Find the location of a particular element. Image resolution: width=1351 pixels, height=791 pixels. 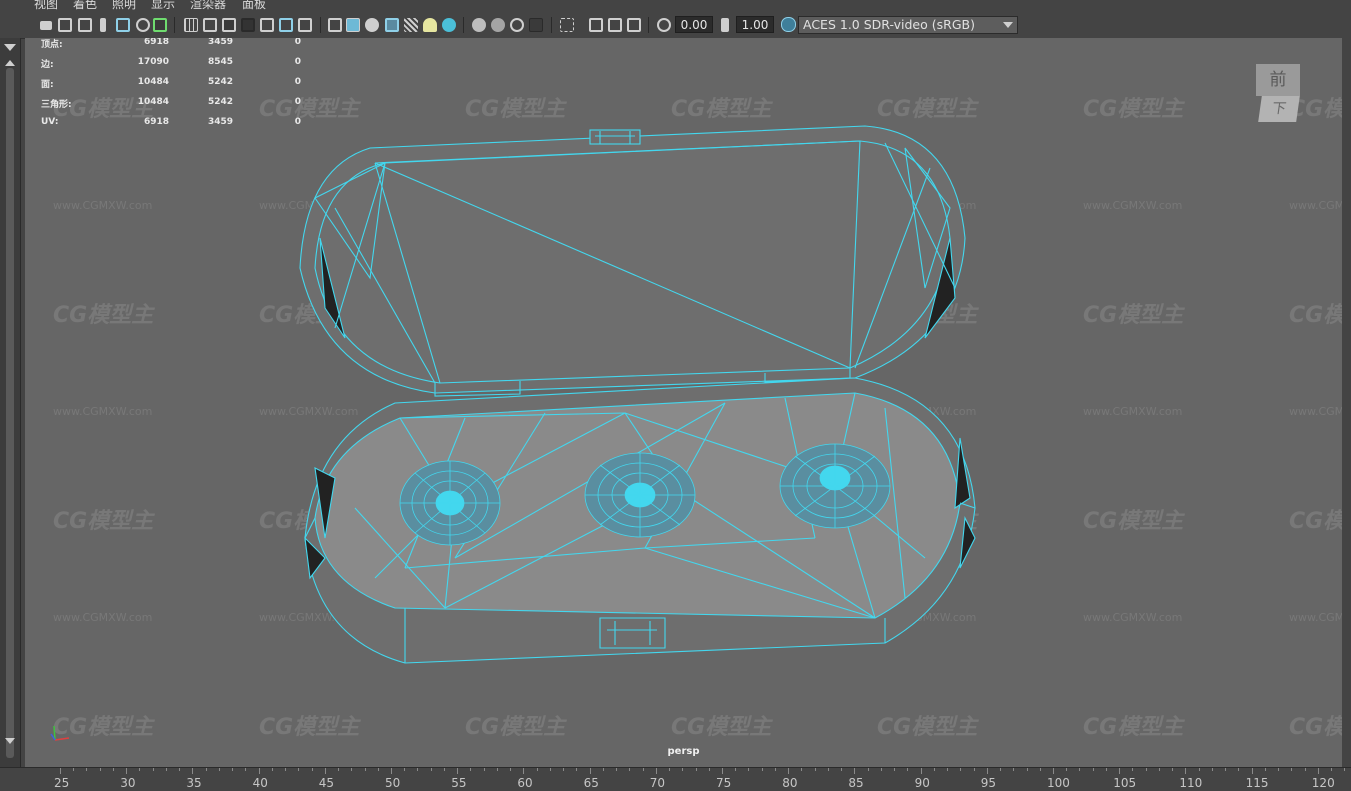

exposure-field: 0.00 is located at coordinates (694, 24).